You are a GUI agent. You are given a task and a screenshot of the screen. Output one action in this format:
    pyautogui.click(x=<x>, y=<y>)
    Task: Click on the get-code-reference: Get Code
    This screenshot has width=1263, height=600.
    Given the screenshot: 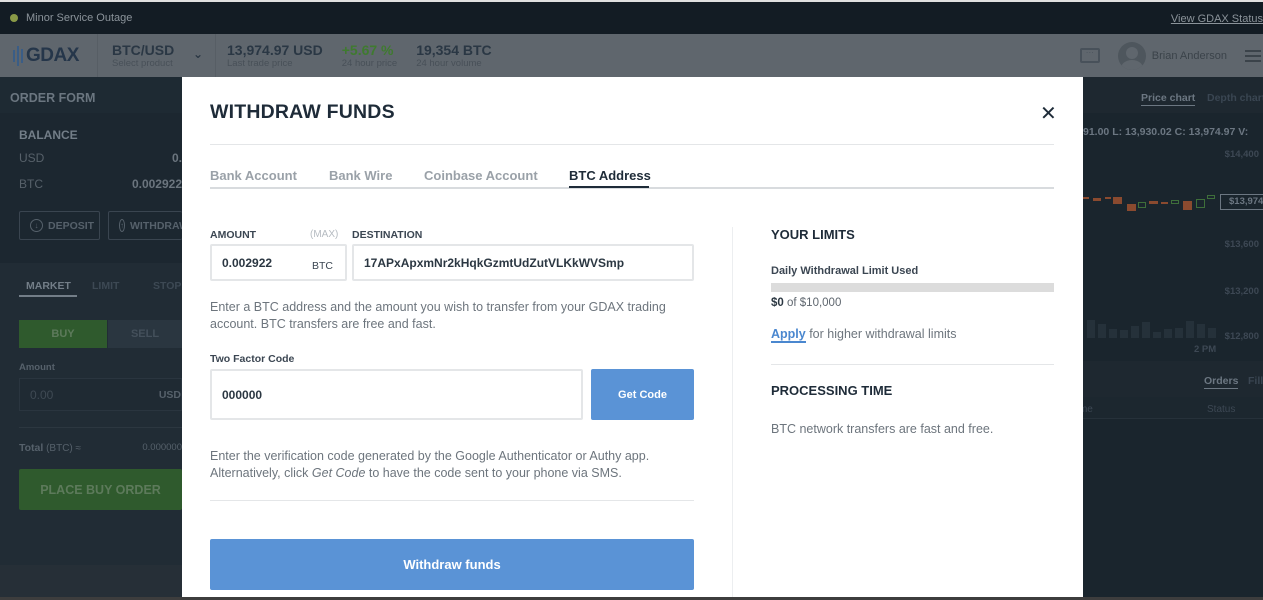 What is the action you would take?
    pyautogui.click(x=338, y=473)
    